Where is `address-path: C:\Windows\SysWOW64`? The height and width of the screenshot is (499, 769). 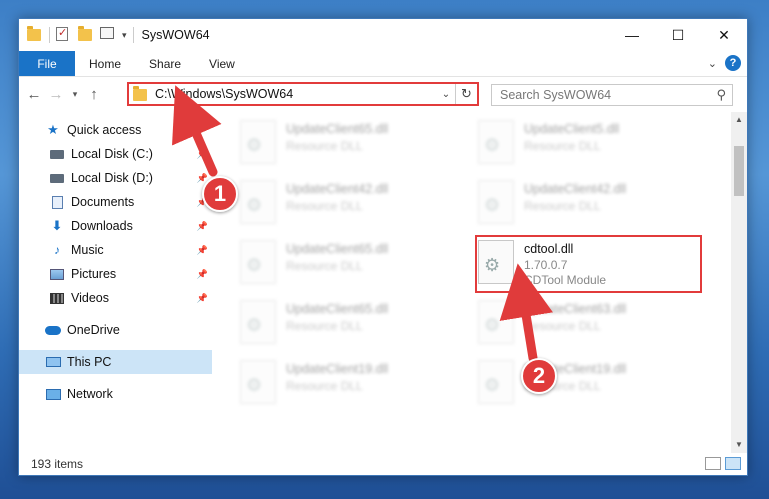 address-path: C:\Windows\SysWOW64 is located at coordinates (296, 94).